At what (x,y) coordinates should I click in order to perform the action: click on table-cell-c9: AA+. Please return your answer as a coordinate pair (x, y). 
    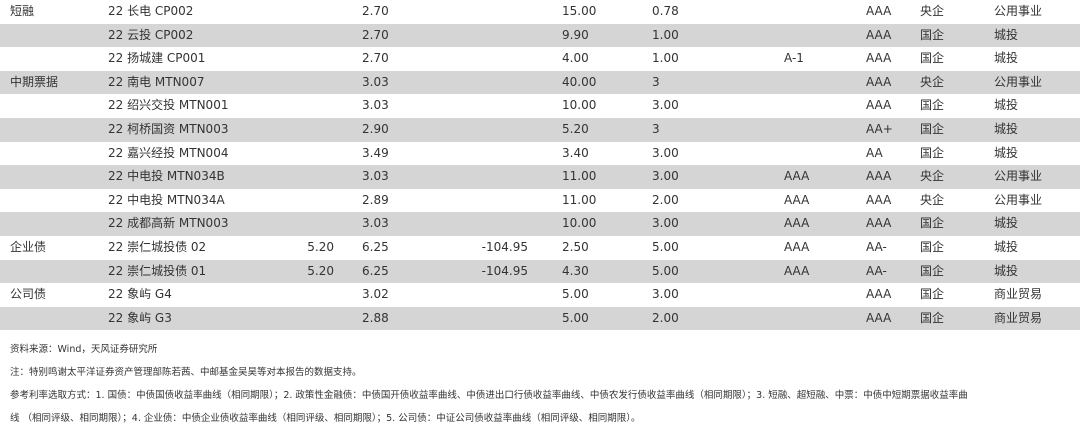
    Looking at the image, I should click on (878, 129).